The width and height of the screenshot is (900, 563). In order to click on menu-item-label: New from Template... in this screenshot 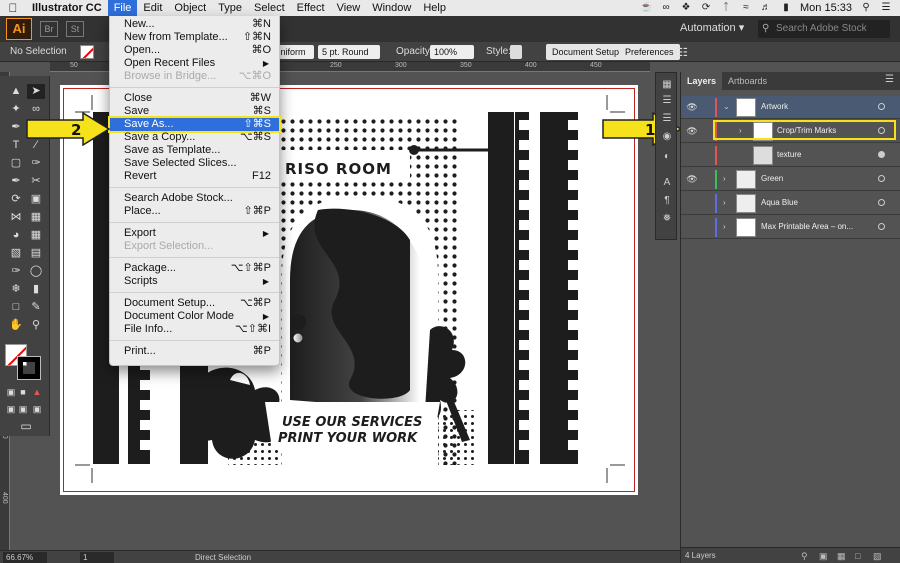, I will do `click(176, 37)`.